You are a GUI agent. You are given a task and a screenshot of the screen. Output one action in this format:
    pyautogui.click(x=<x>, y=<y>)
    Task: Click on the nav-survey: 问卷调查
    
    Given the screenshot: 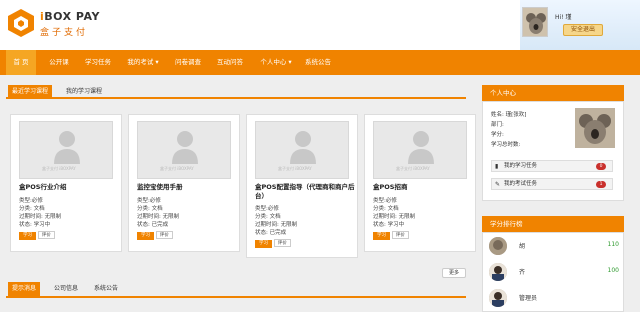 What is the action you would take?
    pyautogui.click(x=188, y=62)
    